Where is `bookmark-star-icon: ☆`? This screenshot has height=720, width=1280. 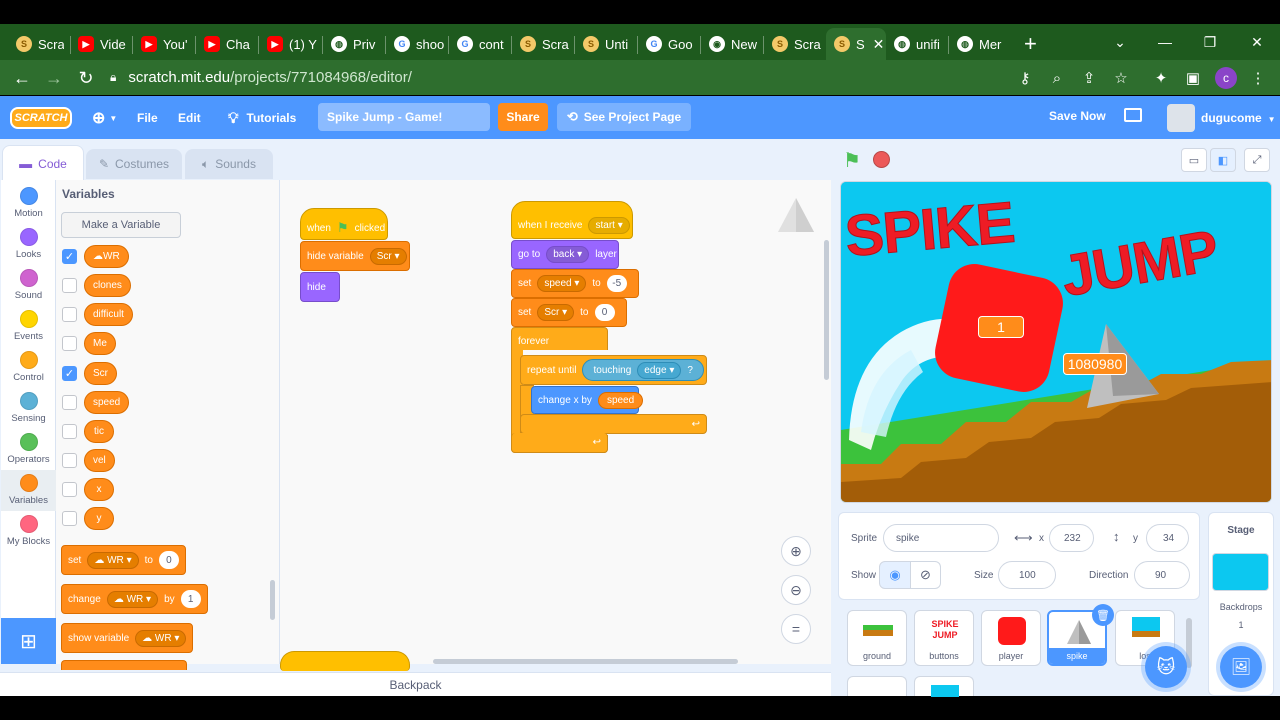 bookmark-star-icon: ☆ is located at coordinates (1121, 78).